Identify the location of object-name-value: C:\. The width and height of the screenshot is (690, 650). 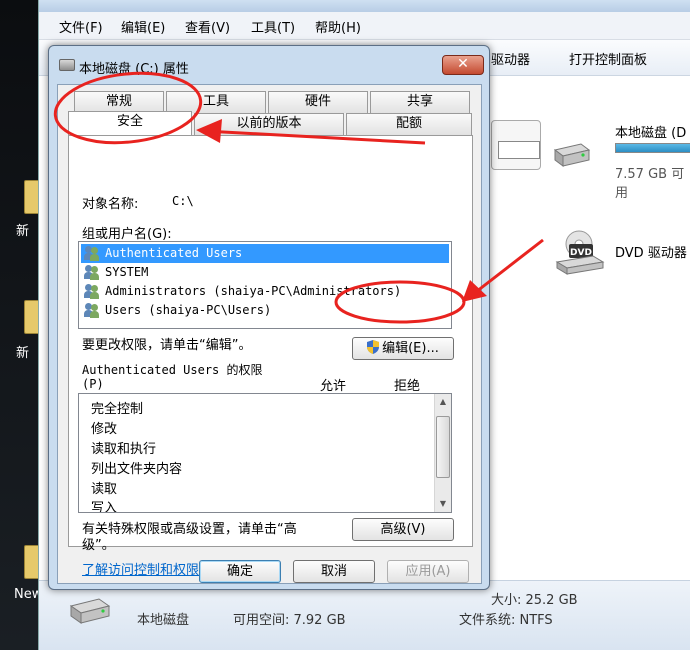
(183, 201).